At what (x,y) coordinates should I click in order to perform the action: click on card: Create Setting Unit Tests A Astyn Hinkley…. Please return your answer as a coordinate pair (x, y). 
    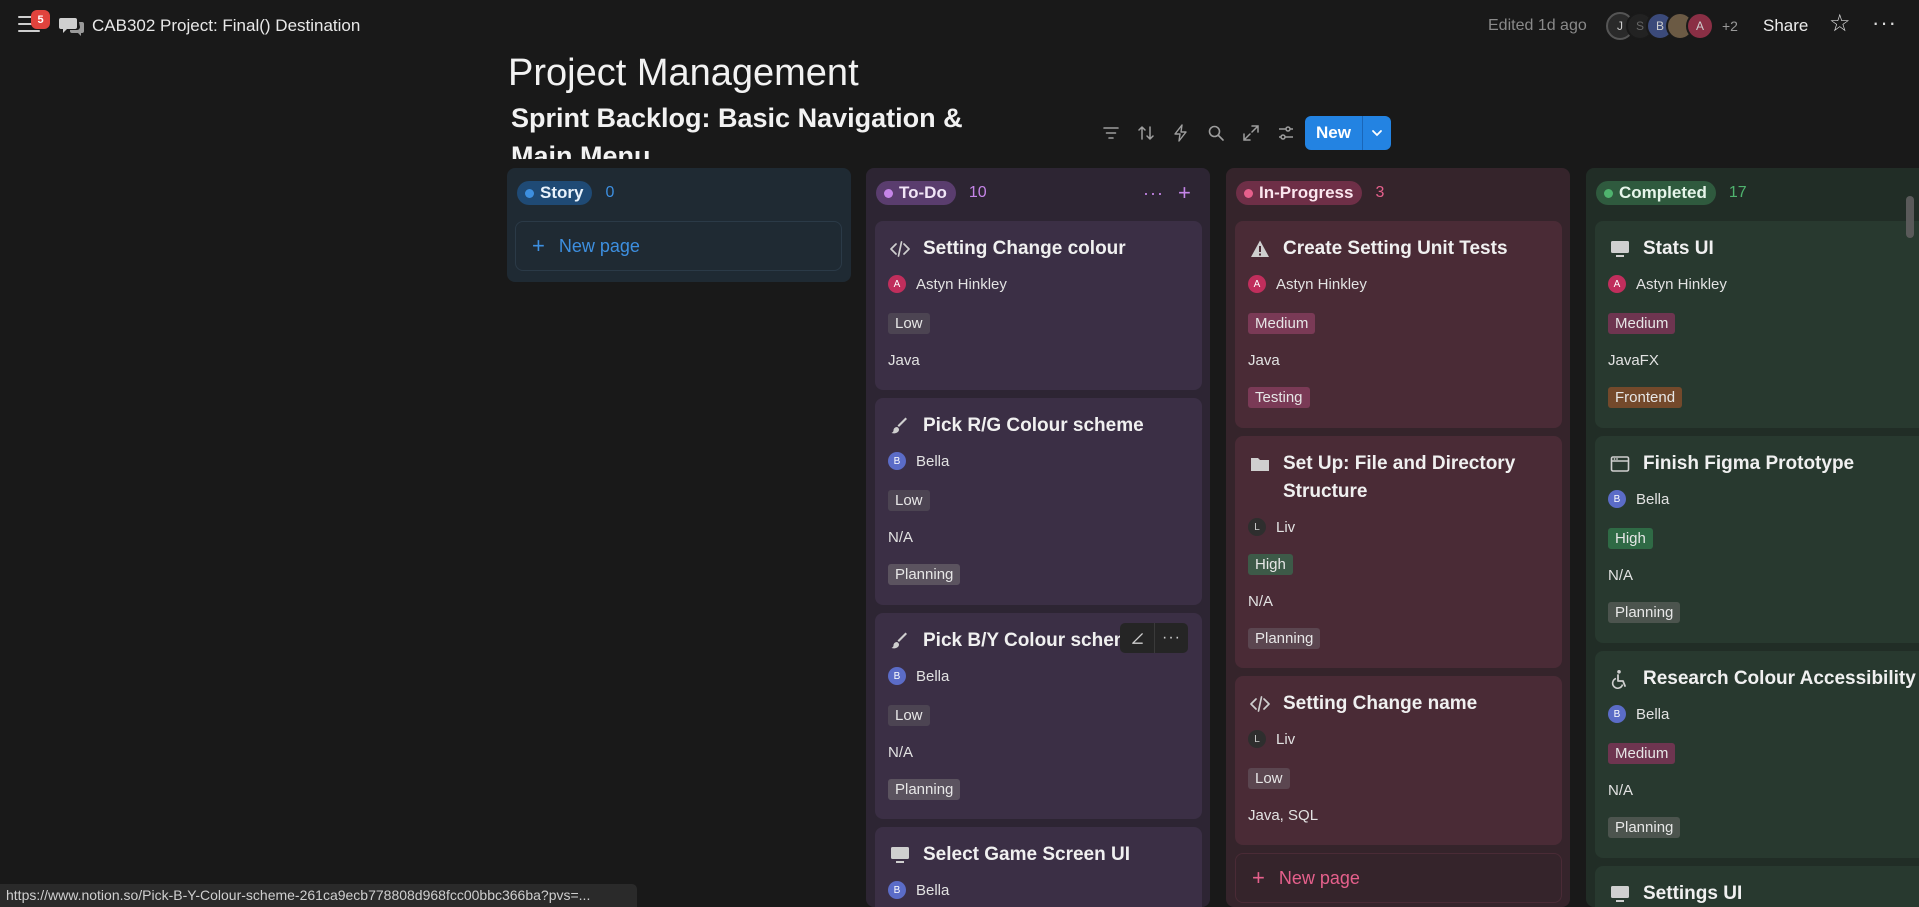
    Looking at the image, I should click on (1398, 324).